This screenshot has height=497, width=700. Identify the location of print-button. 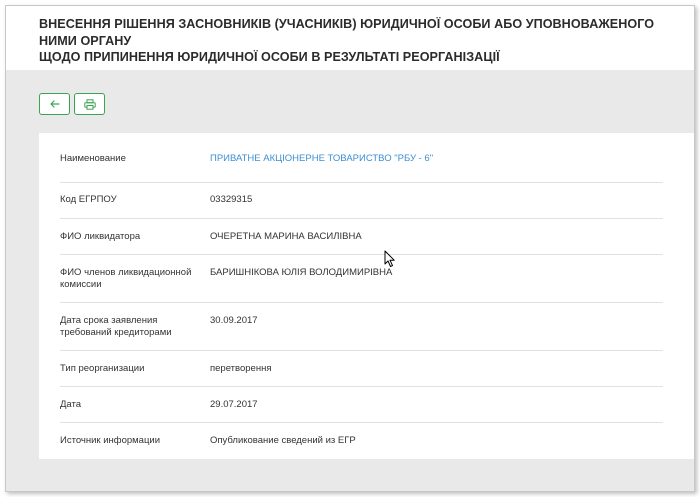
(89, 104).